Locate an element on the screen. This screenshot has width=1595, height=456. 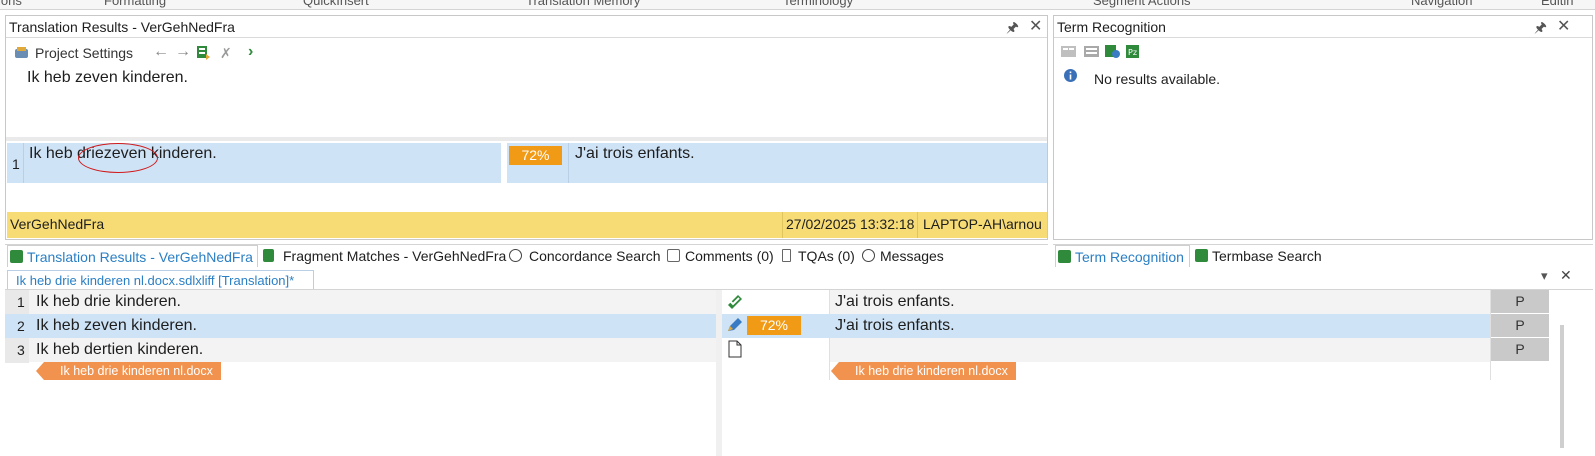
termbase-search-icon is located at coordinates (1201, 255).